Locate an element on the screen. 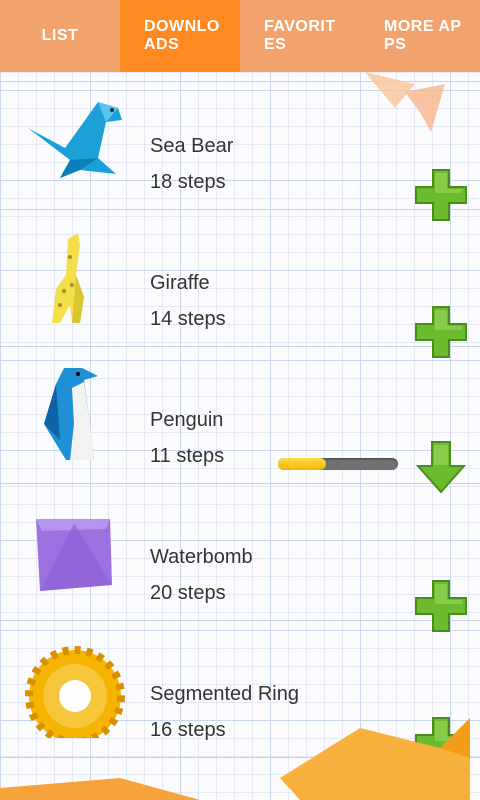  tab-bar: LIST DOWNLOADS FAVORITES MORE APPS is located at coordinates (240, 36).